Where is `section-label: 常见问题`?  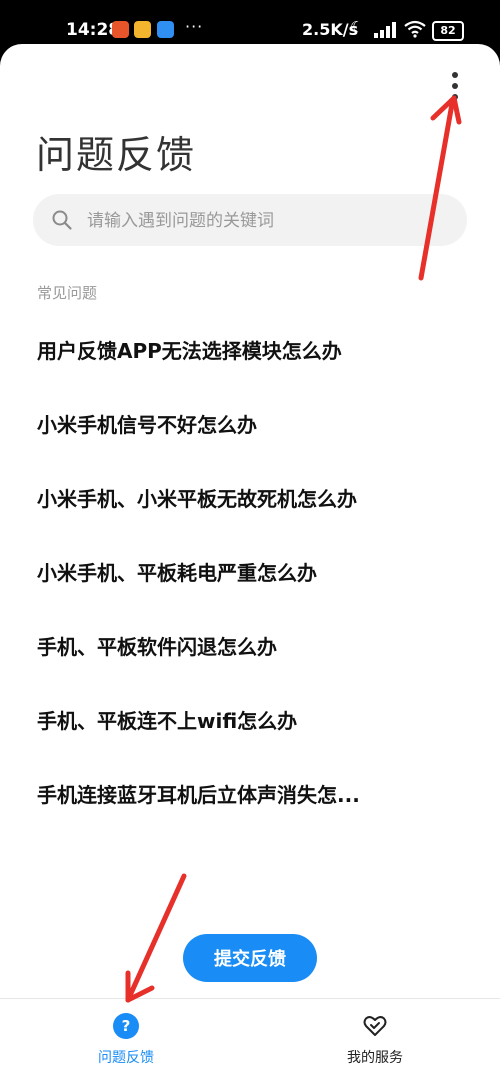
section-label: 常见问题 is located at coordinates (67, 293).